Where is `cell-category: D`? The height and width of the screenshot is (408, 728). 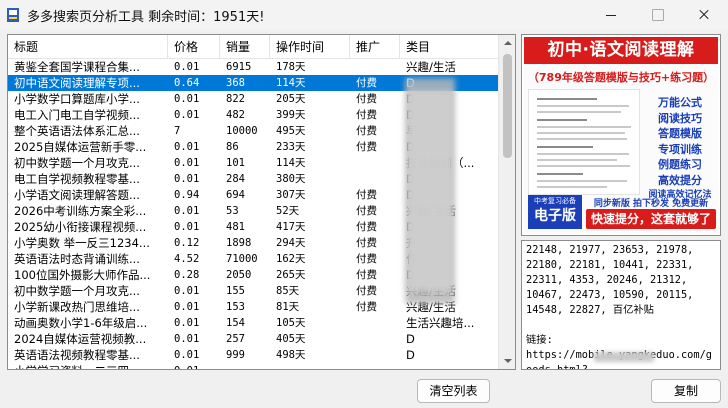 cell-category: D is located at coordinates (410, 339).